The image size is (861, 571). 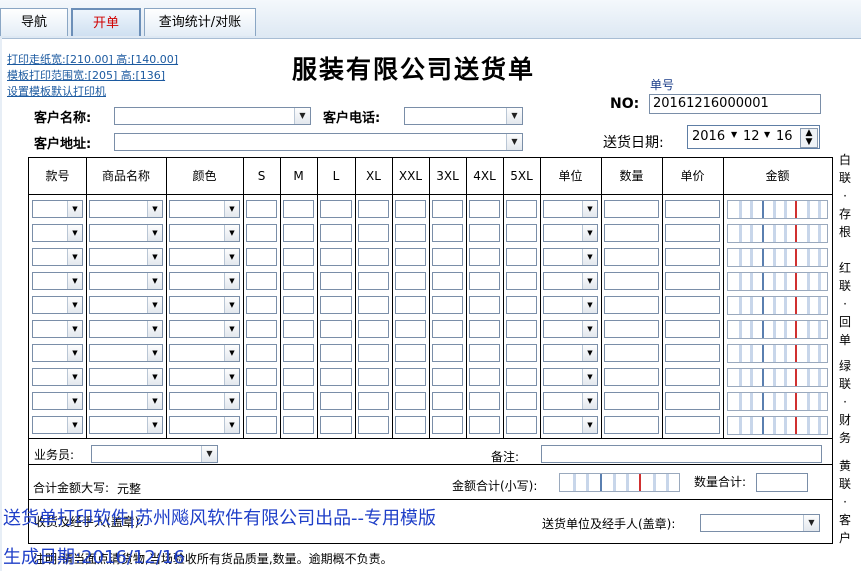 What do you see at coordinates (56, 91) in the screenshot?
I see `default-printer-link: 设置模板默认打印机` at bounding box center [56, 91].